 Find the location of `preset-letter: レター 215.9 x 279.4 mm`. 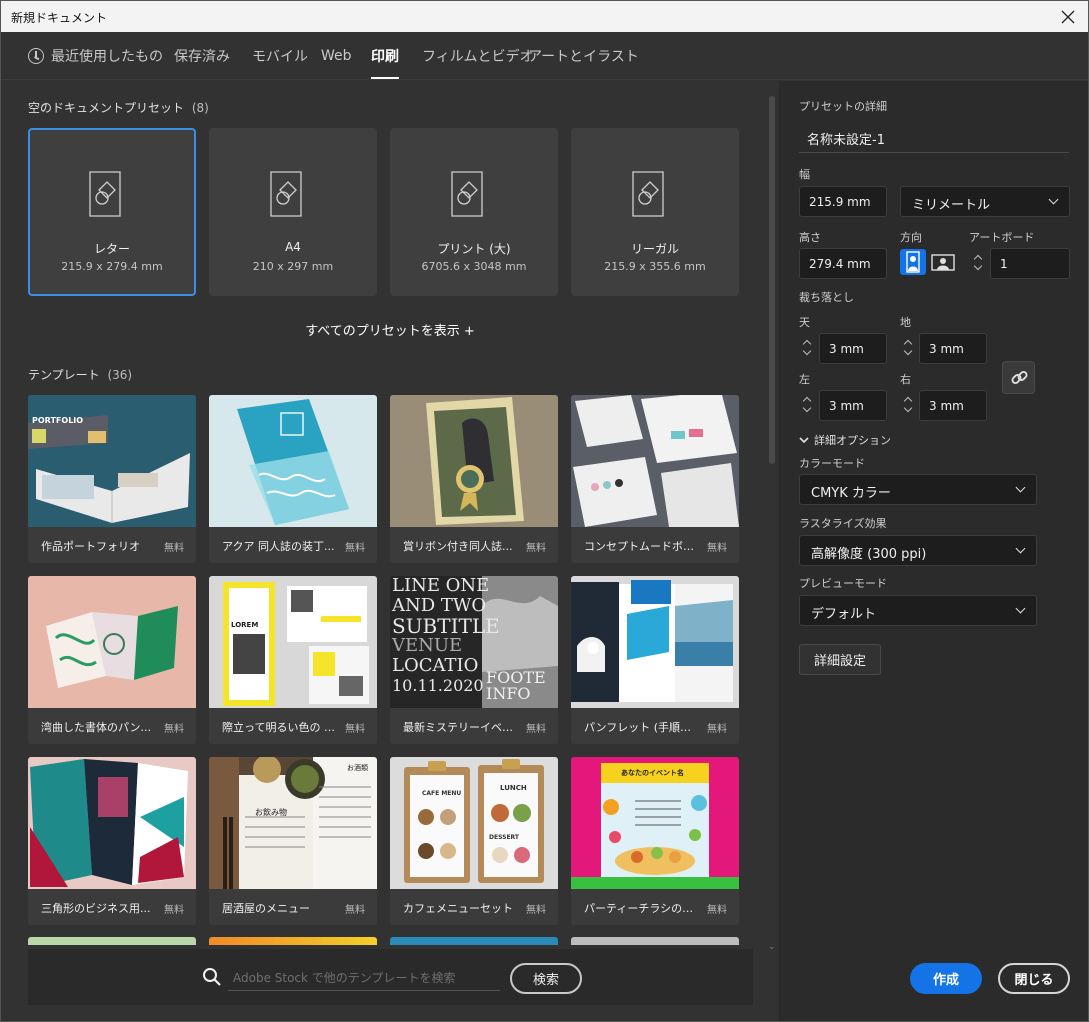

preset-letter: レター 215.9 x 279.4 mm is located at coordinates (112, 212).